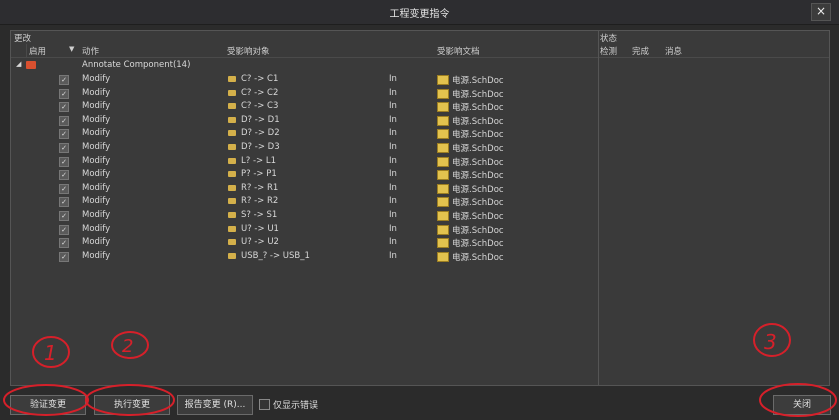  I want to click on row-object: S? -> S1, so click(259, 215).